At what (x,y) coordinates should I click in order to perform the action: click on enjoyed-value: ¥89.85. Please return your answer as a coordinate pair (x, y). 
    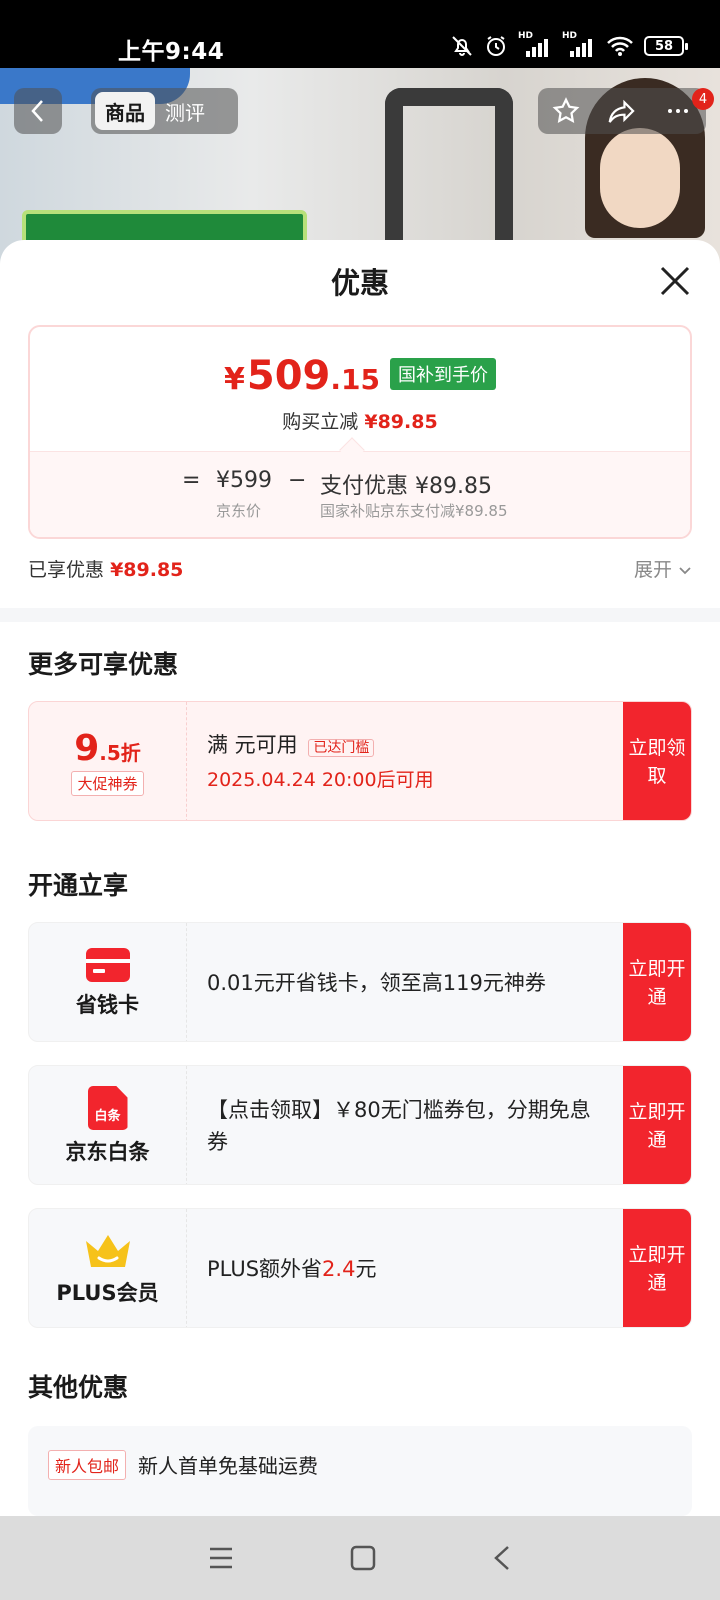
    Looking at the image, I should click on (147, 570).